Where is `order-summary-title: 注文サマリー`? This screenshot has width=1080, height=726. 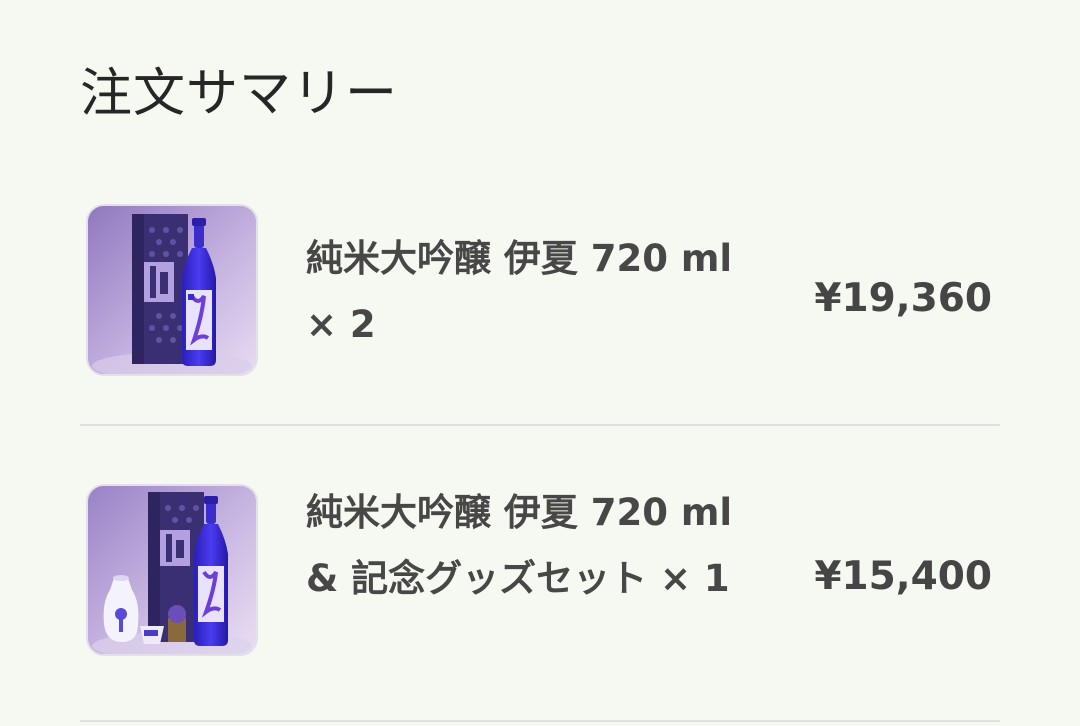 order-summary-title: 注文サマリー is located at coordinates (239, 94).